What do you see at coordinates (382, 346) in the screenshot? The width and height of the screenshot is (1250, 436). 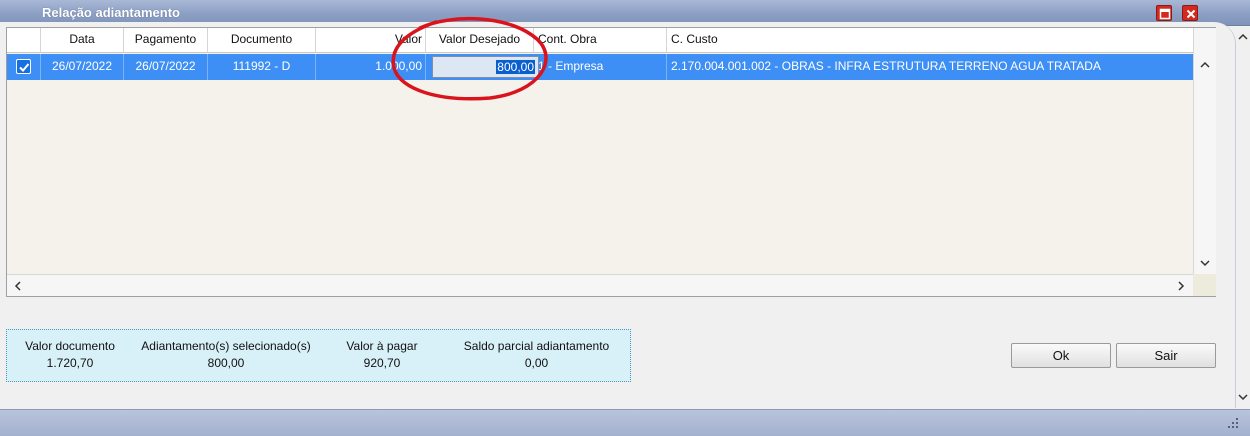 I see `summary-label: Valor à pagar` at bounding box center [382, 346].